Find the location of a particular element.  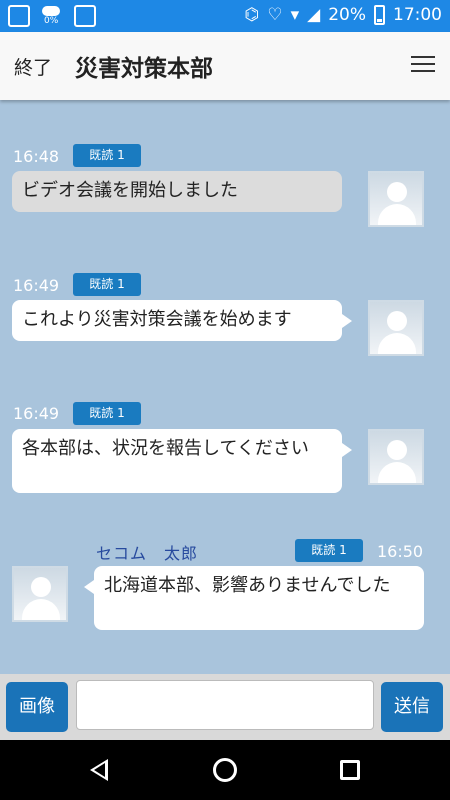

message-bubble: 北海道本部、影響ありませんでした is located at coordinates (254, 598).